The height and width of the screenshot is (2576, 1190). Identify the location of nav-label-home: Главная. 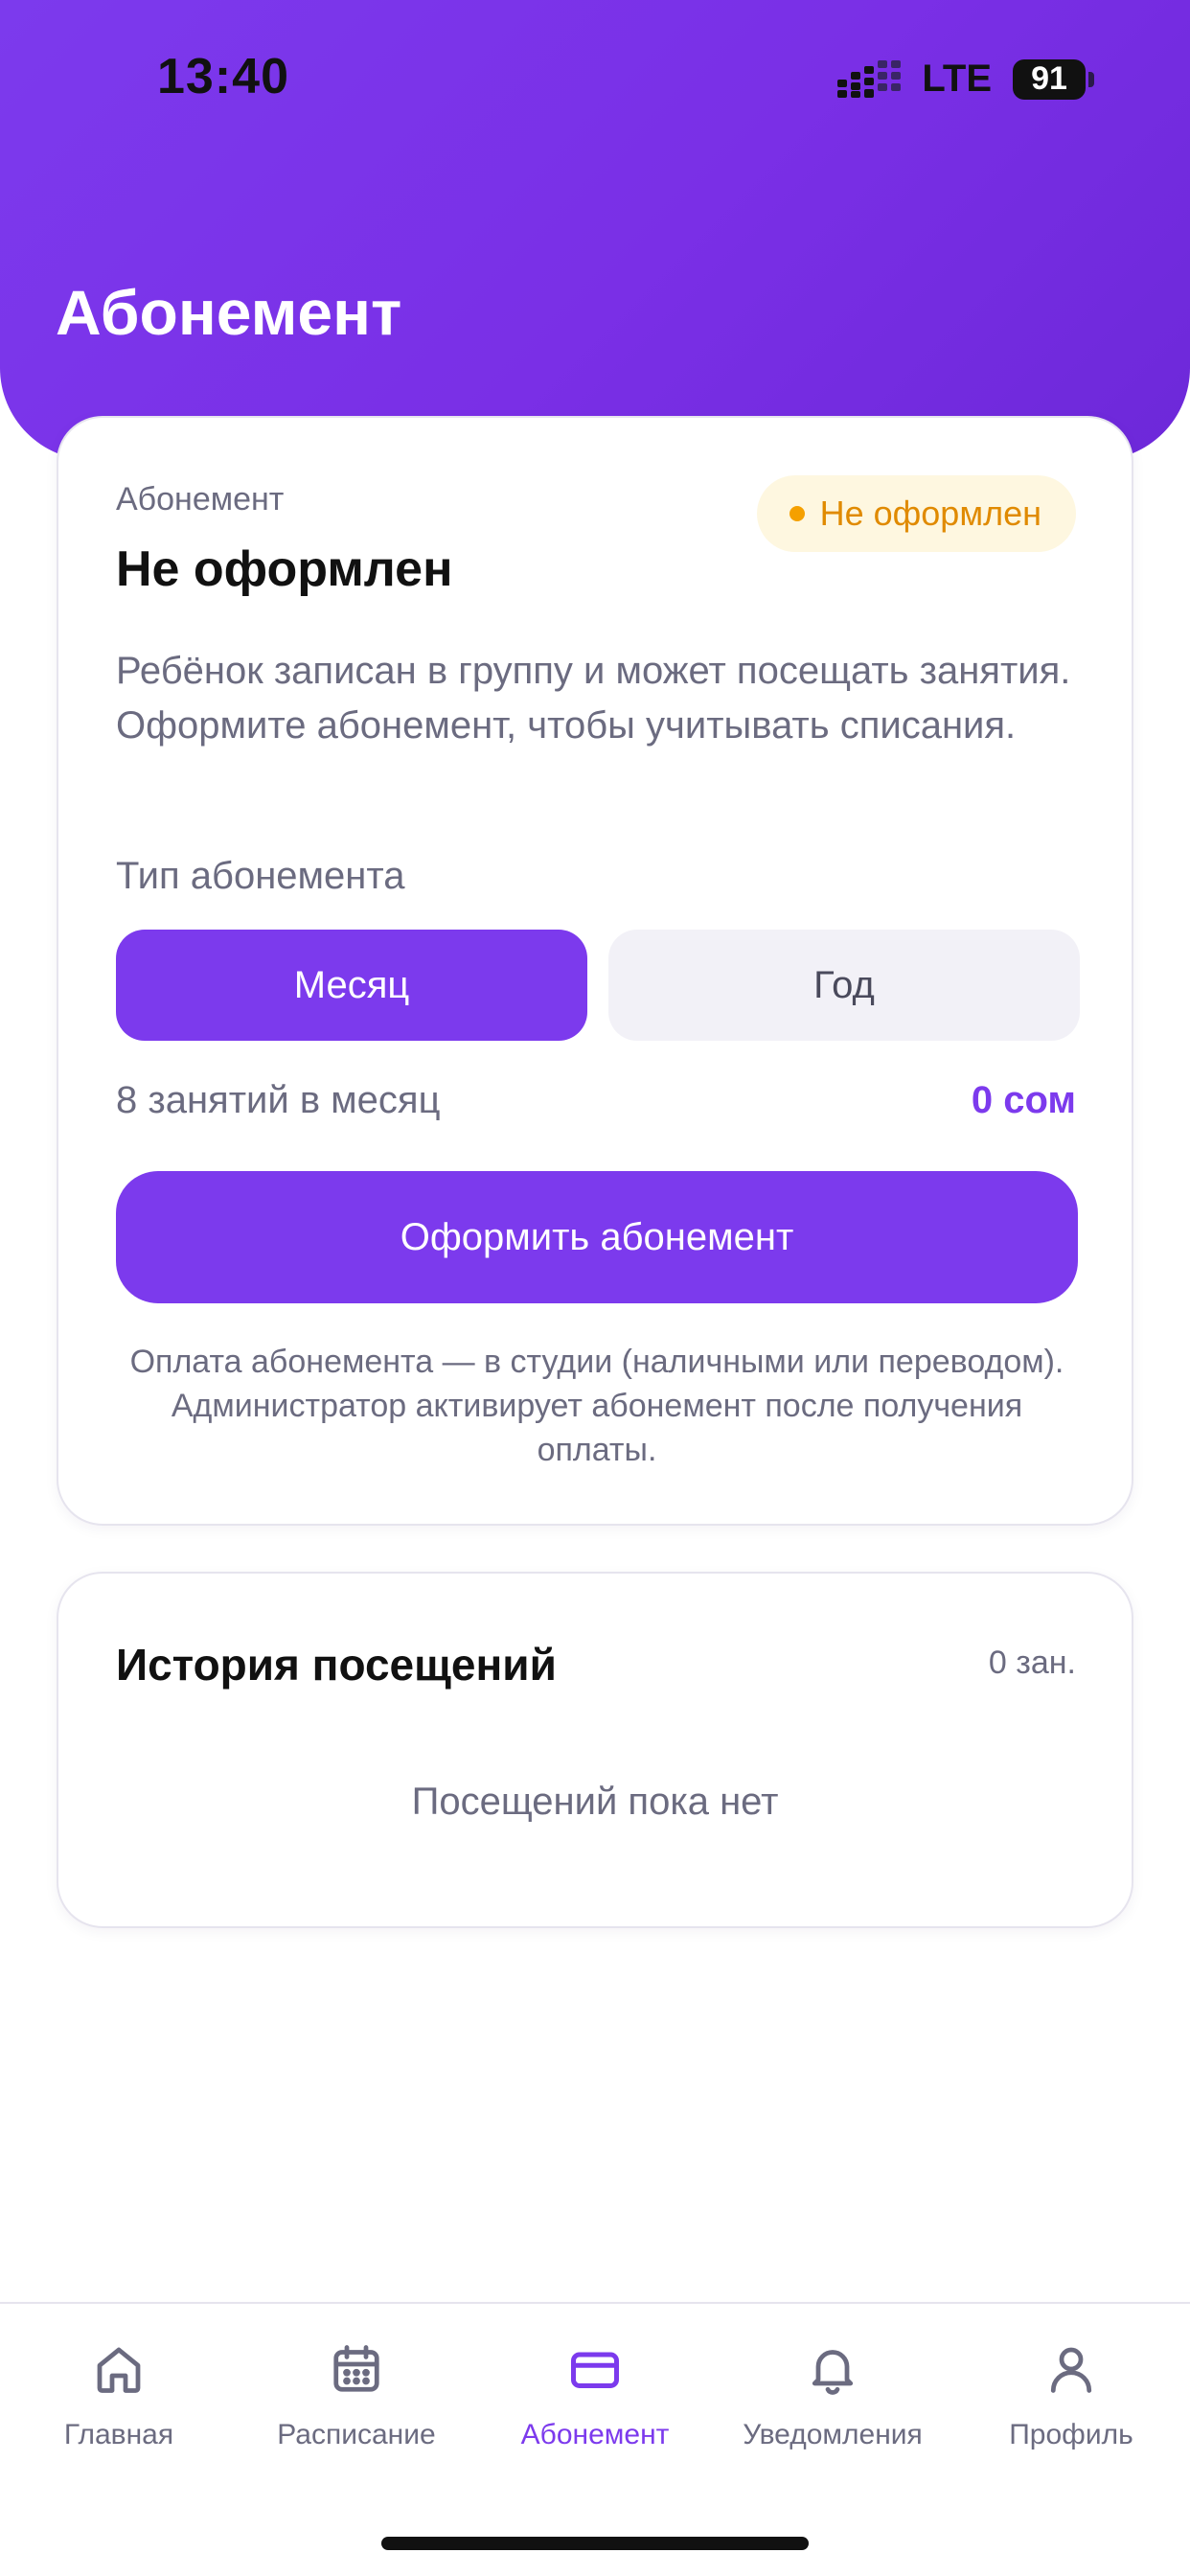
(119, 2434).